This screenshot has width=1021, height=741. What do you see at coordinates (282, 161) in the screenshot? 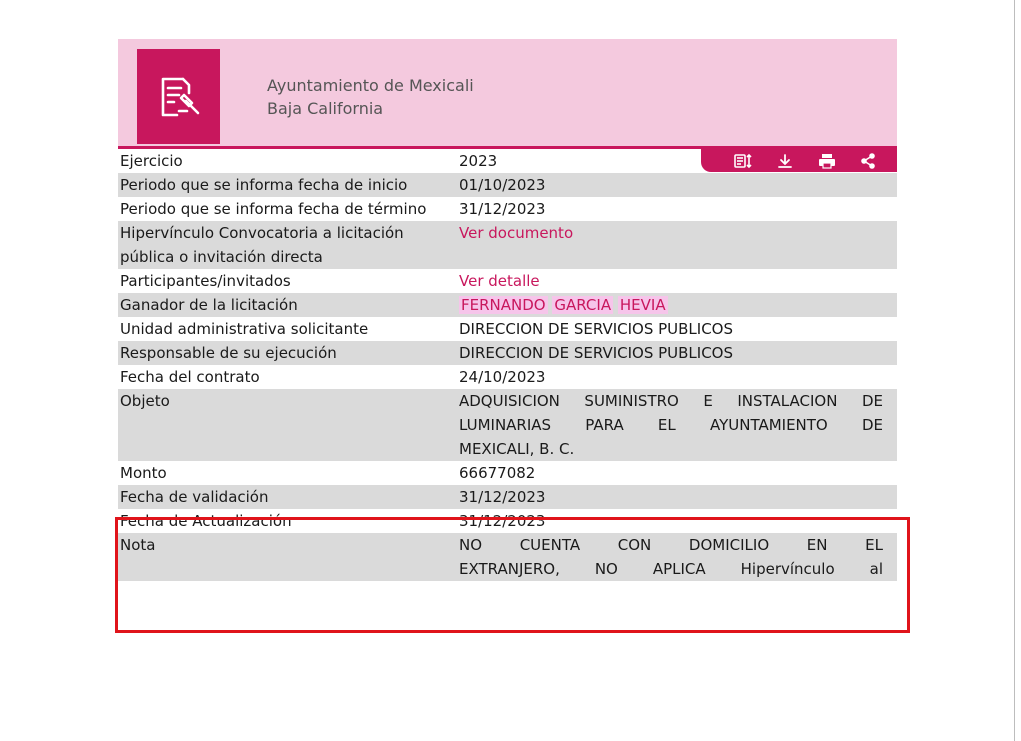
I see `row-label: Ejercicio` at bounding box center [282, 161].